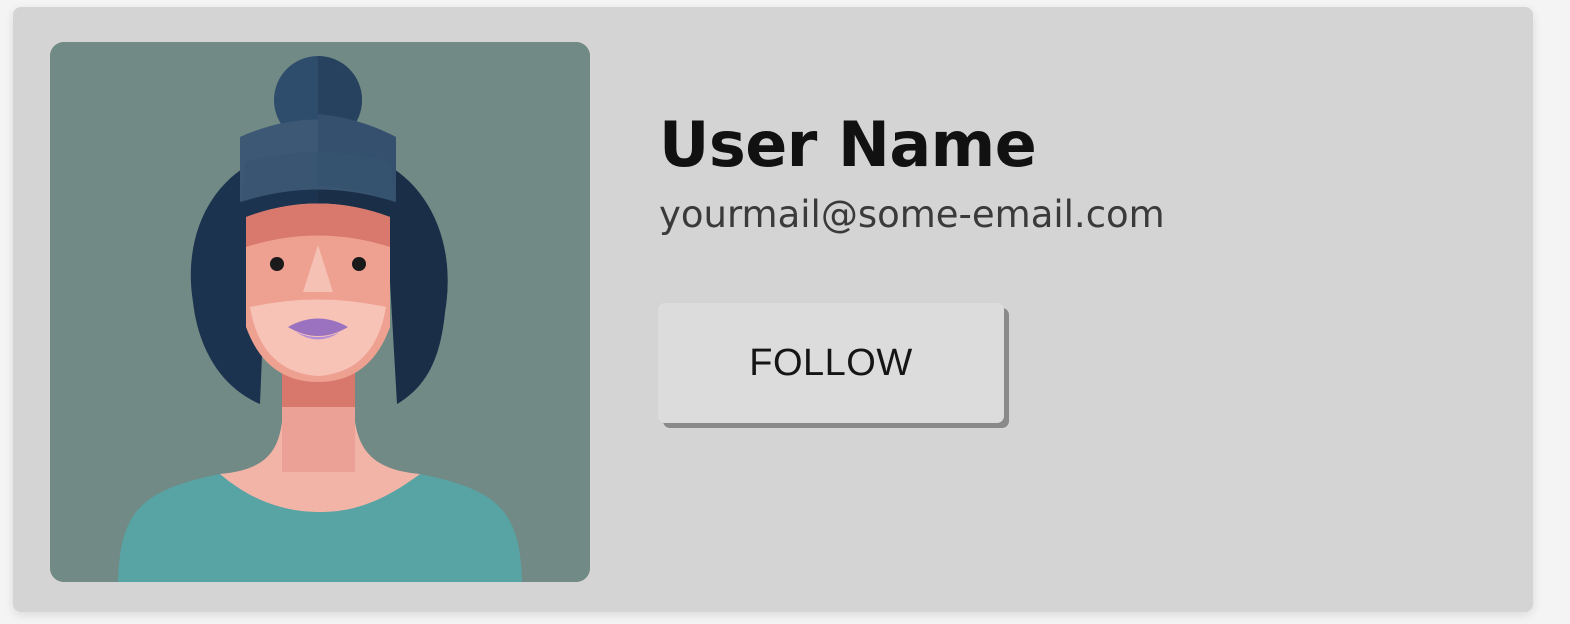  What do you see at coordinates (831, 363) in the screenshot?
I see `follow-button: FOLLOW` at bounding box center [831, 363].